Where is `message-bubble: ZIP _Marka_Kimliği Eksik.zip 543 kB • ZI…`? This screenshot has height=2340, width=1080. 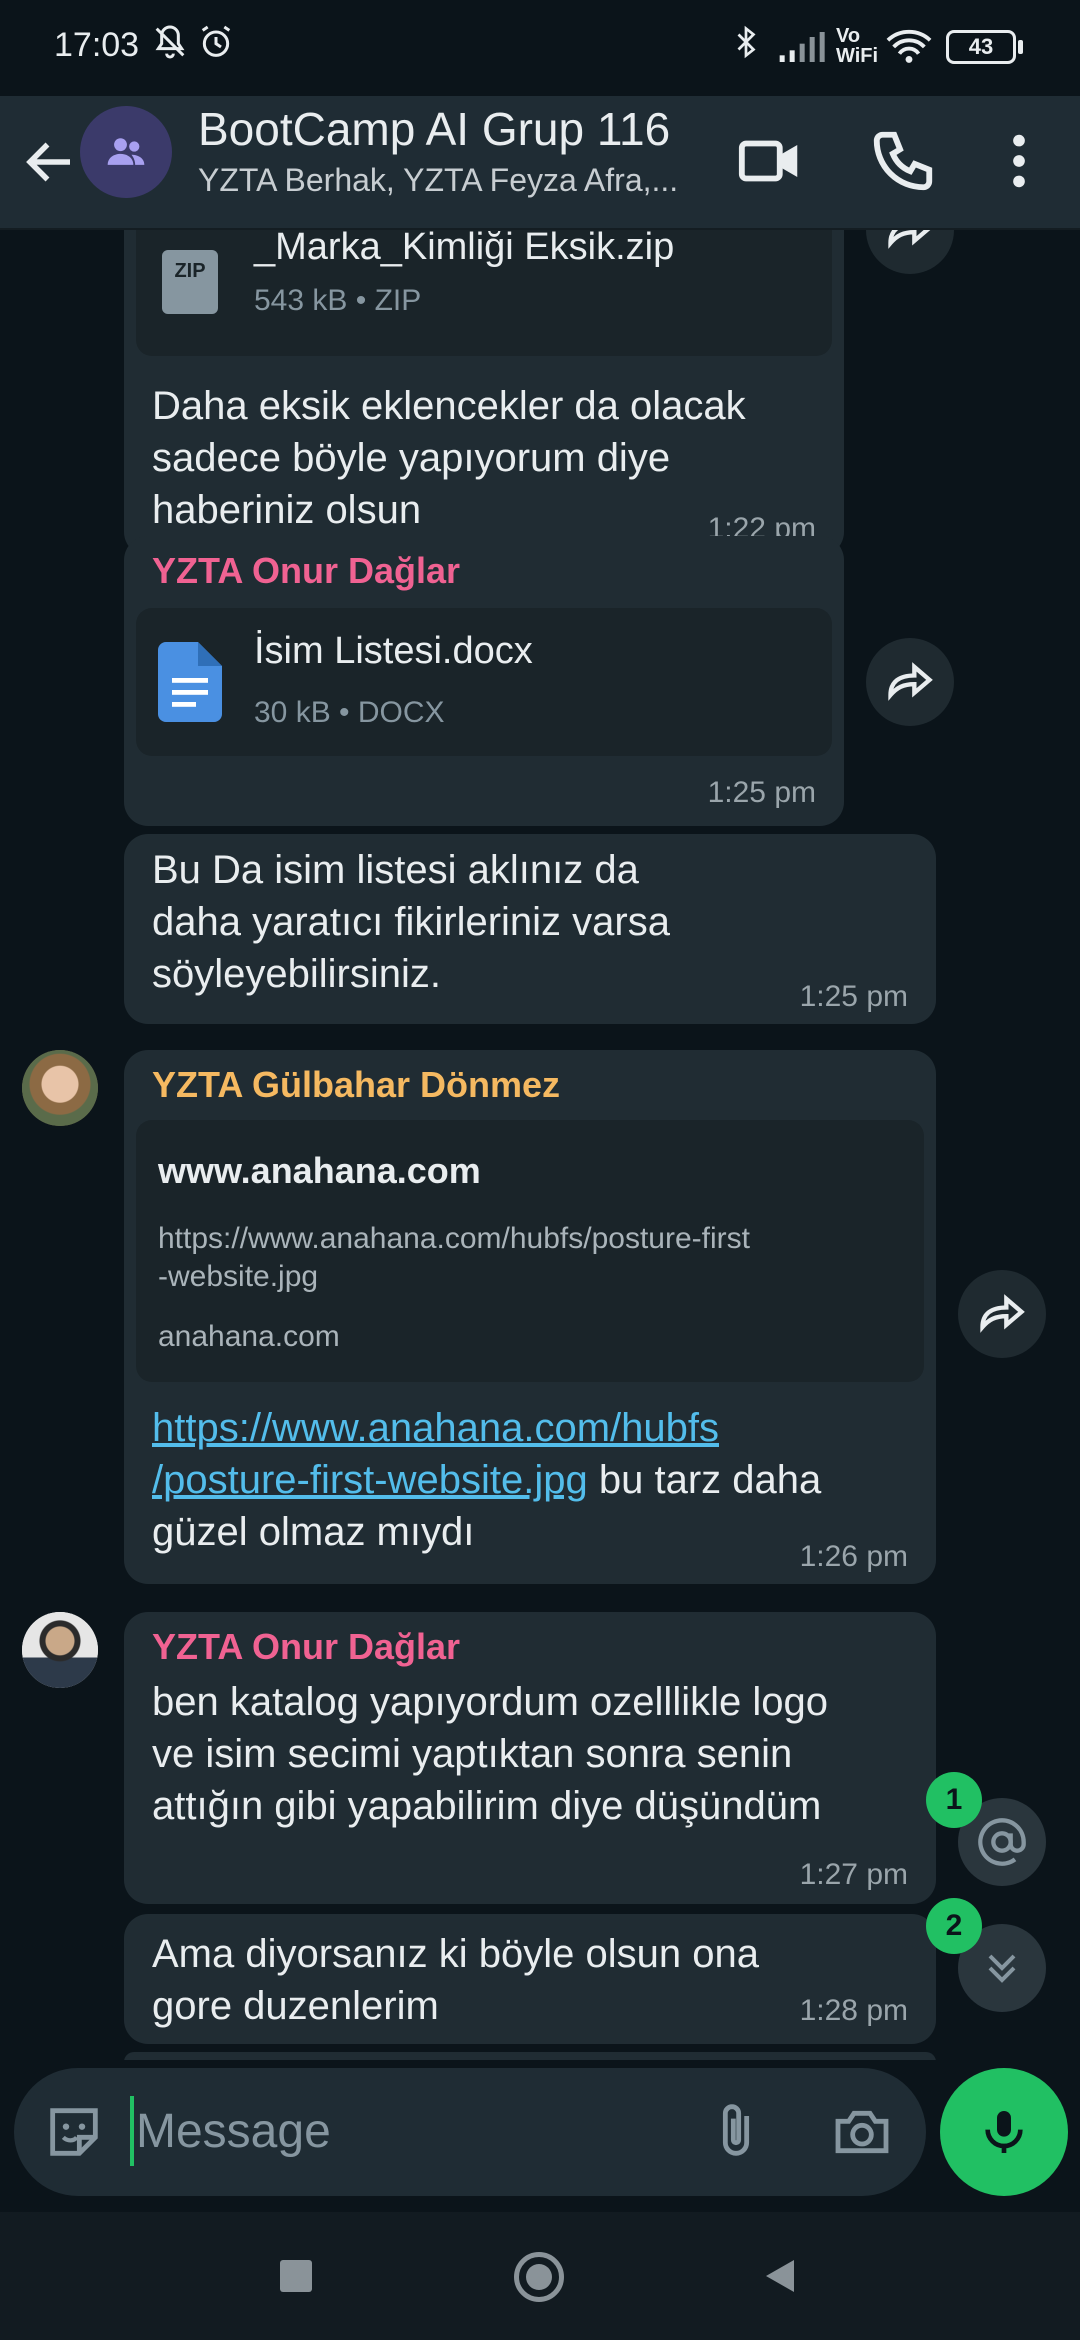 message-bubble: ZIP _Marka_Kimliği Eksik.zip 543 kB • ZI… is located at coordinates (484, 393).